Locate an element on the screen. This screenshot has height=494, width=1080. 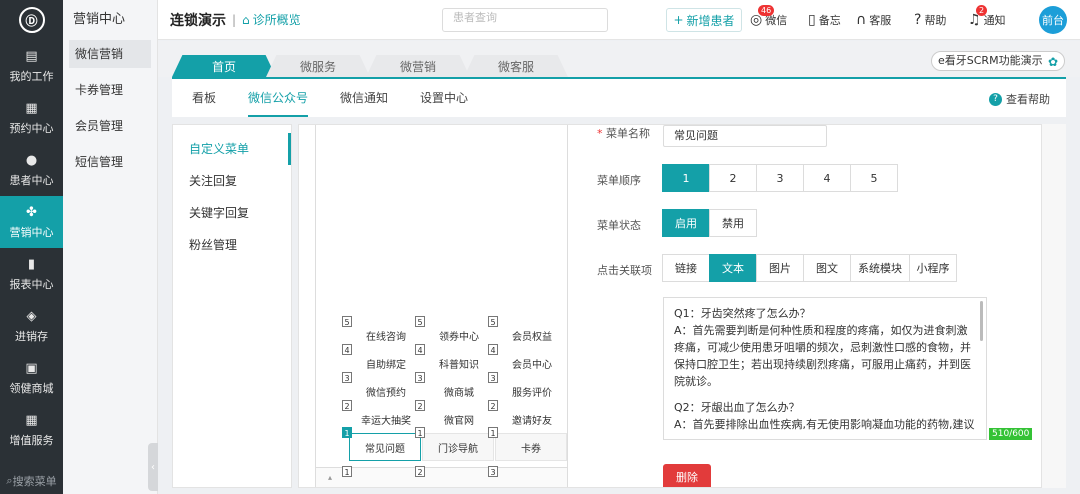
order-option: 1 is located at coordinates (686, 178).